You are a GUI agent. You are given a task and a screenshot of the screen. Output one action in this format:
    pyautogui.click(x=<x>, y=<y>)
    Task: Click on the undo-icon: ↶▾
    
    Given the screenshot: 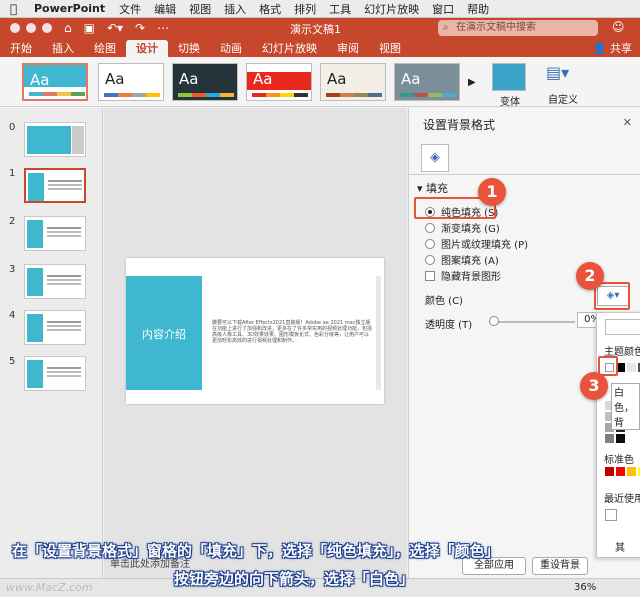 What is the action you would take?
    pyautogui.click(x=115, y=28)
    